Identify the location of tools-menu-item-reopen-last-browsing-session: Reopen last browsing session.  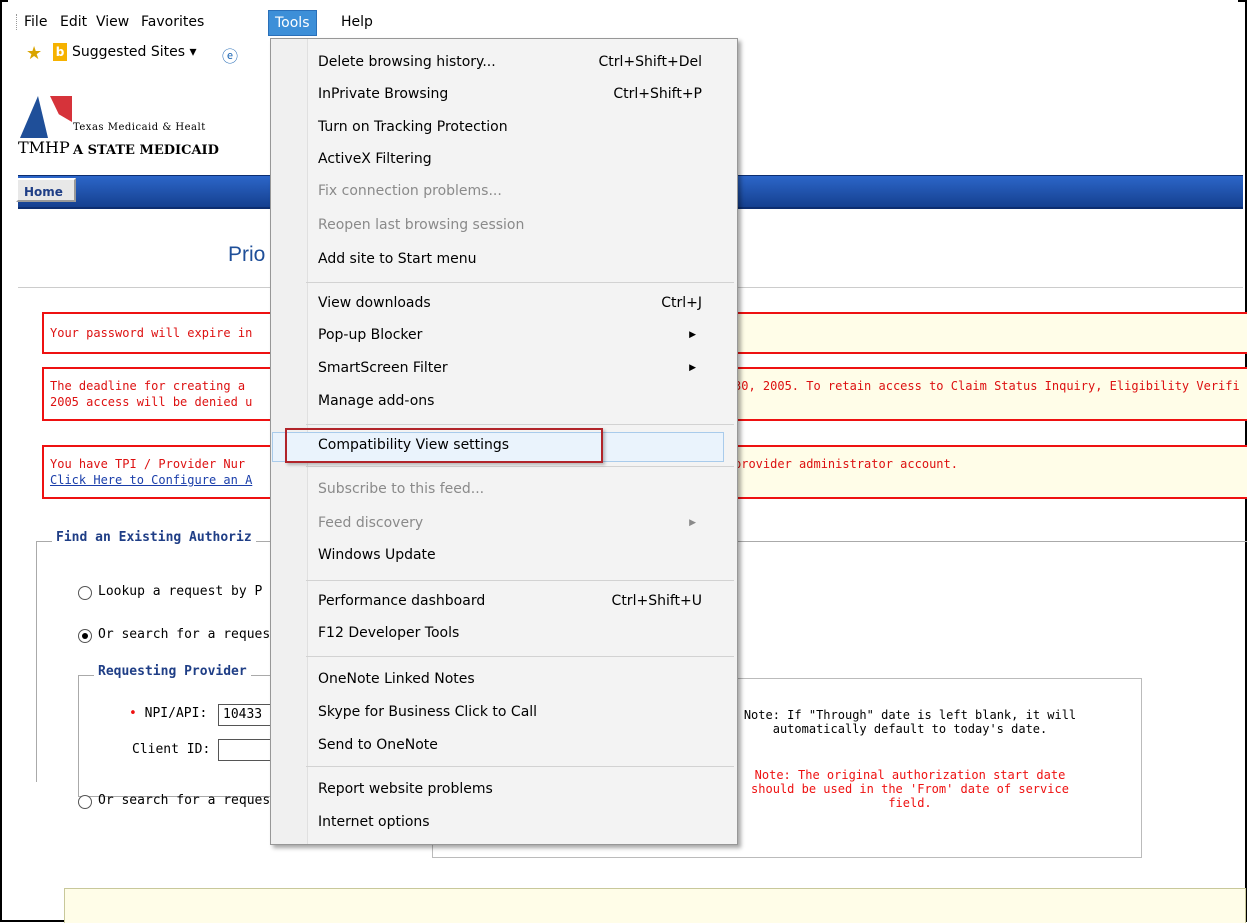
(518, 225).